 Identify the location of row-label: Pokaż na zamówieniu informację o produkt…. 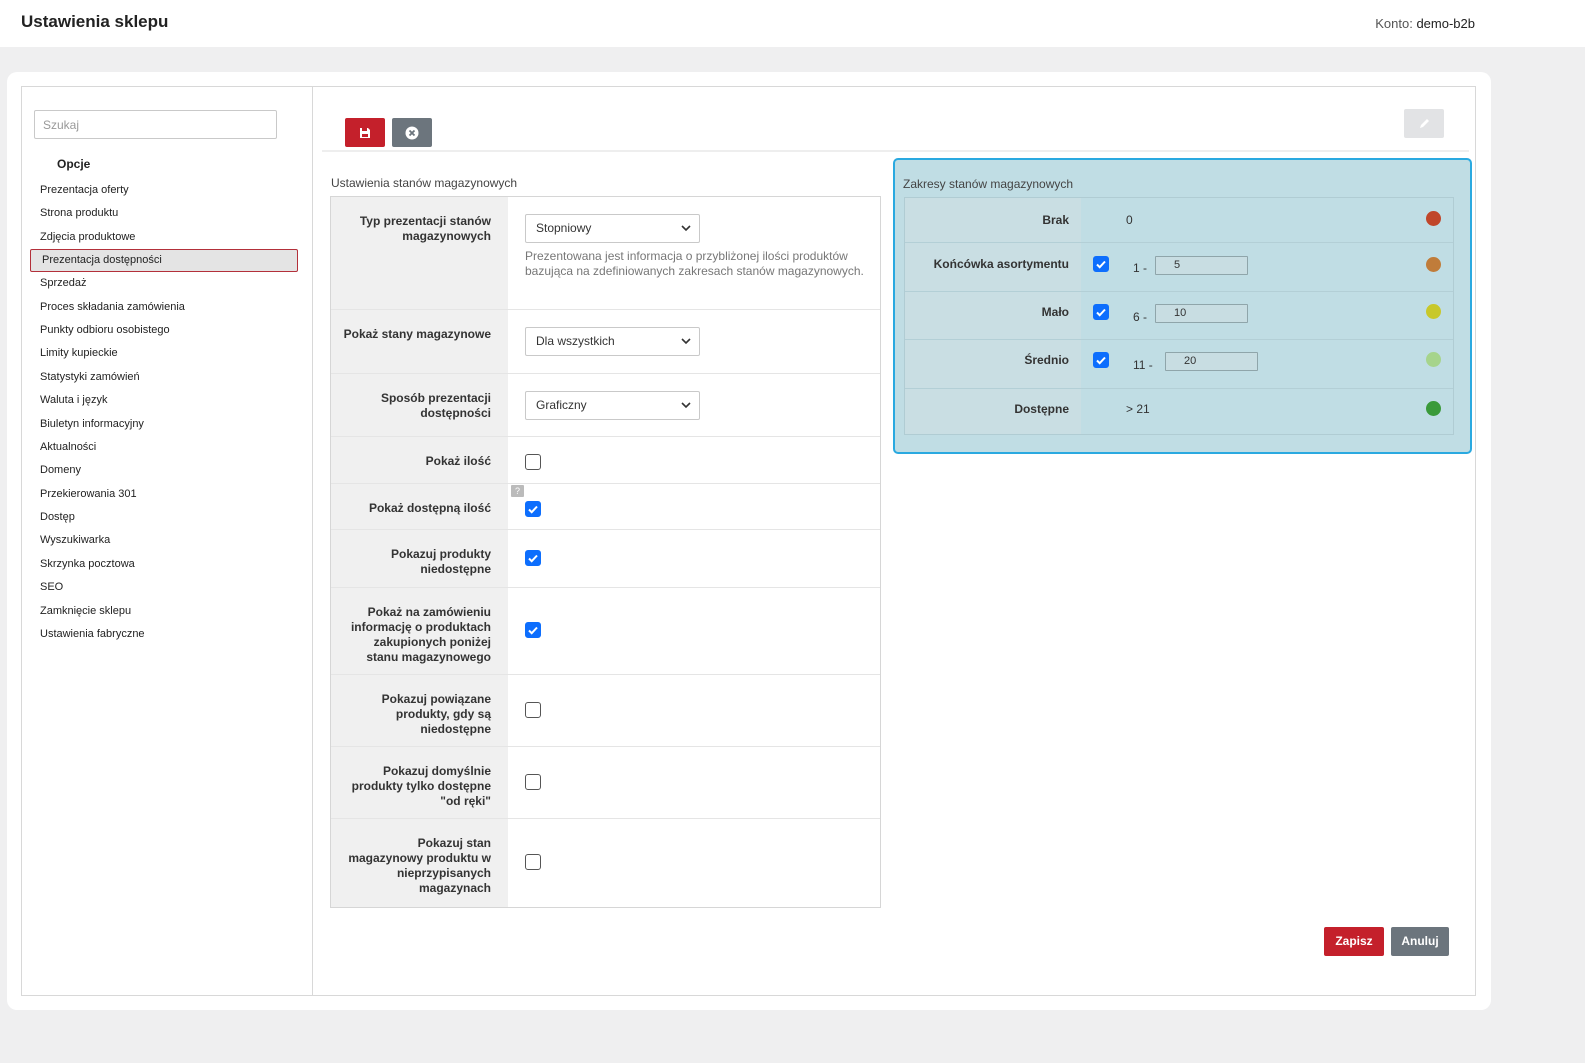
(419, 631).